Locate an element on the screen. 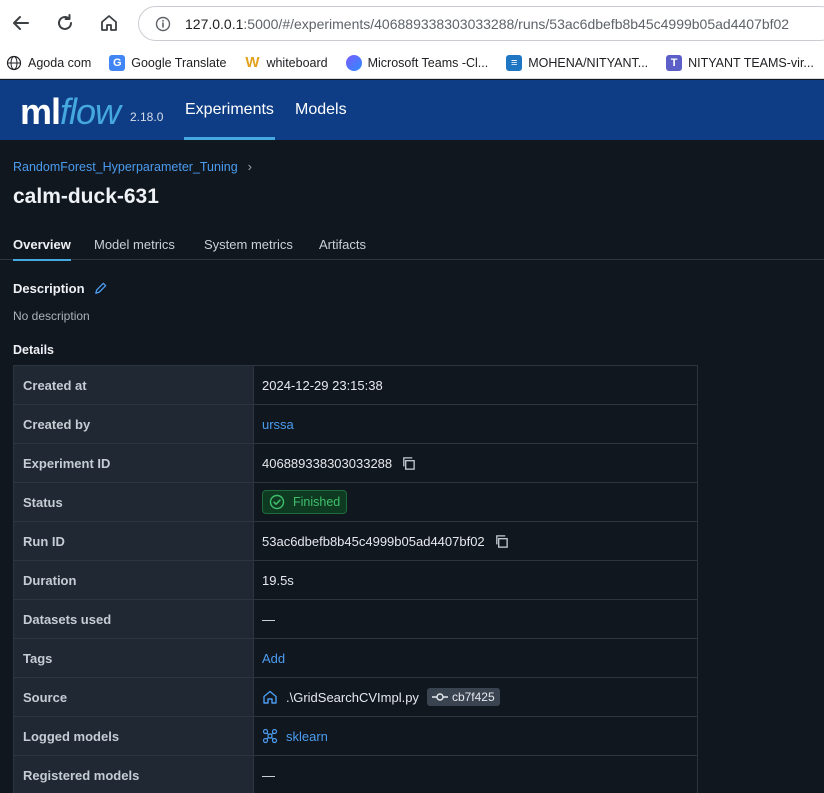 The width and height of the screenshot is (824, 793). breadcrumb: RandomForest_Hyperparameter_Tuning › is located at coordinates (132, 166).